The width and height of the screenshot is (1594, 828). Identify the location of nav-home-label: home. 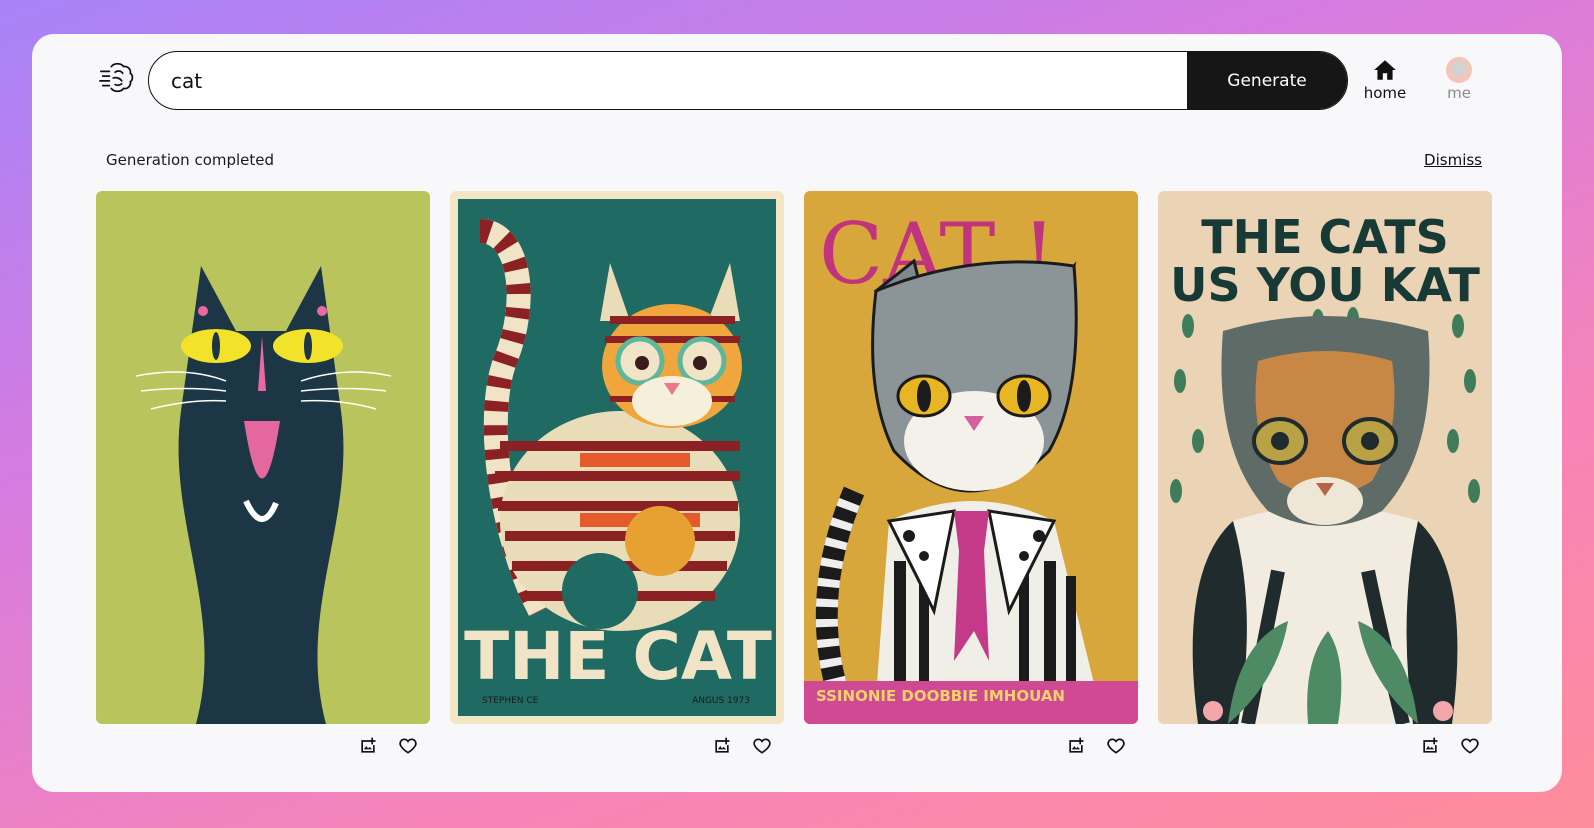
(1385, 93).